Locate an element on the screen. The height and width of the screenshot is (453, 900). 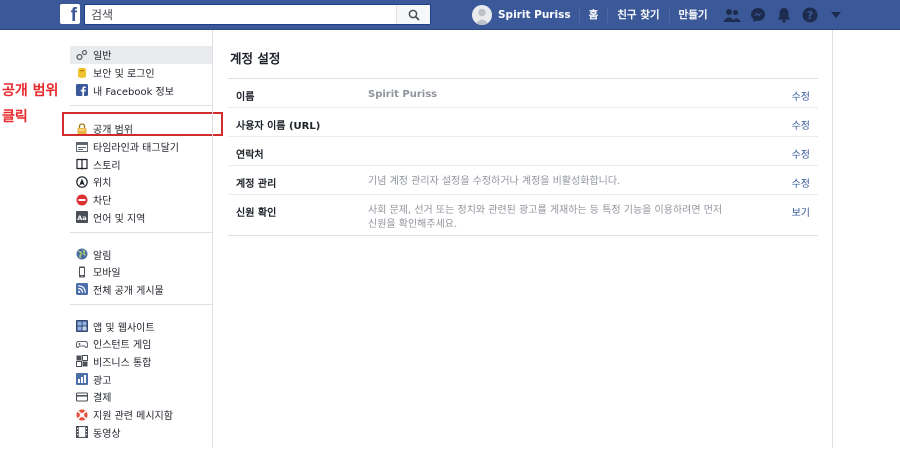
view-identity-link: 보기 is located at coordinates (801, 211).